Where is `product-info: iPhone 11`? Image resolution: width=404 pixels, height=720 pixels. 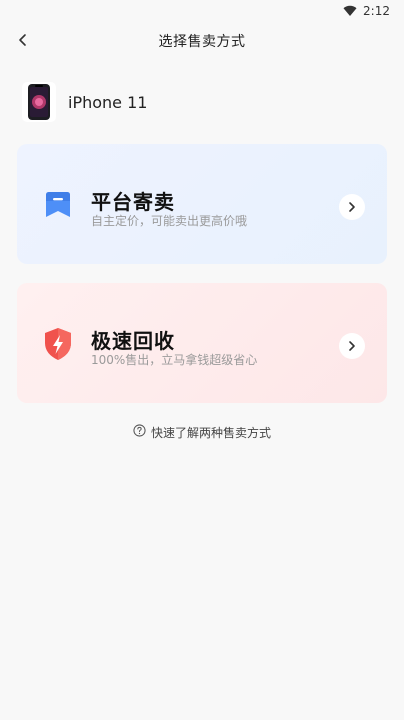 product-info: iPhone 11 is located at coordinates (84, 102).